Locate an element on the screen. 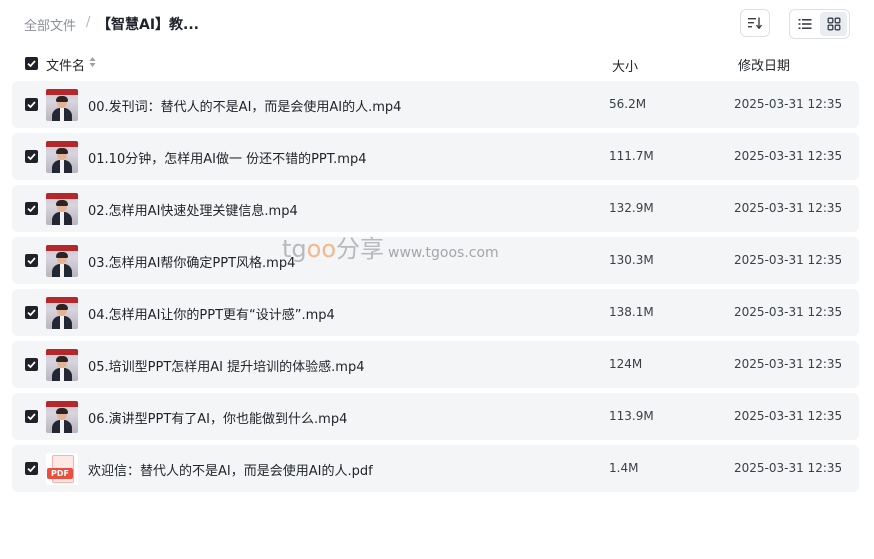 This screenshot has width=874, height=559. watermark: tgoo分享 www.tgoos.com is located at coordinates (390, 246).